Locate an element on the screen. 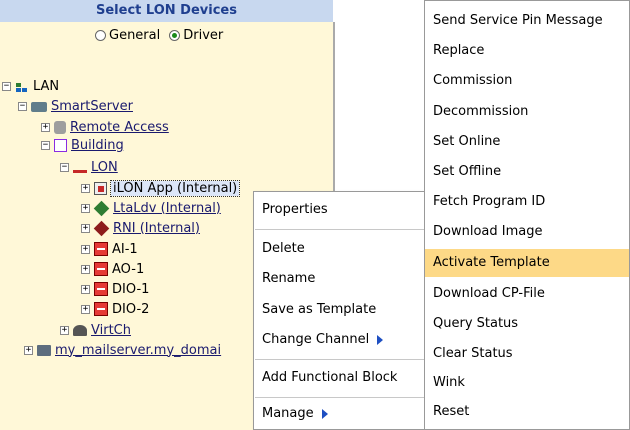 Image resolution: width=630 pixels, height=430 pixels. menu-item-add-functional-block: Add Functional Block is located at coordinates (329, 378).